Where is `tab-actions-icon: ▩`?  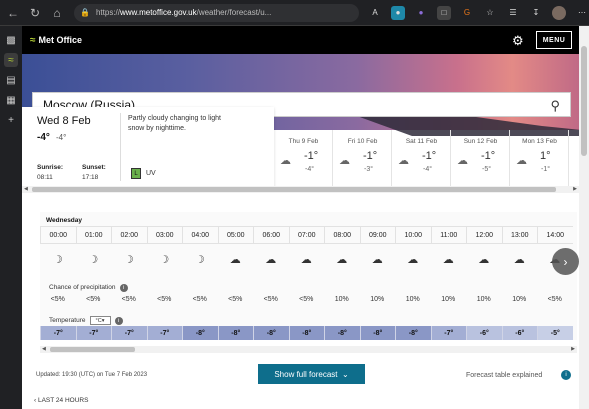 tab-actions-icon: ▩ is located at coordinates (11, 40).